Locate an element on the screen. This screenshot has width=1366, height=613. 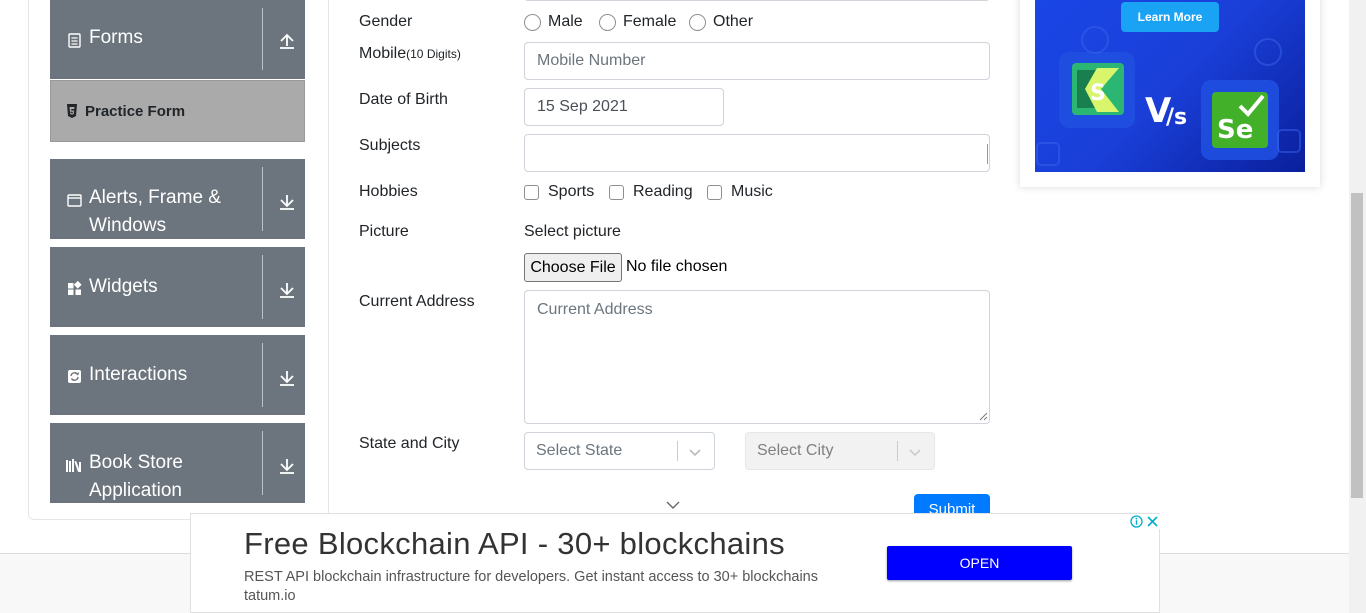
mobile-label: Mobile(10 Digits) is located at coordinates (410, 54).